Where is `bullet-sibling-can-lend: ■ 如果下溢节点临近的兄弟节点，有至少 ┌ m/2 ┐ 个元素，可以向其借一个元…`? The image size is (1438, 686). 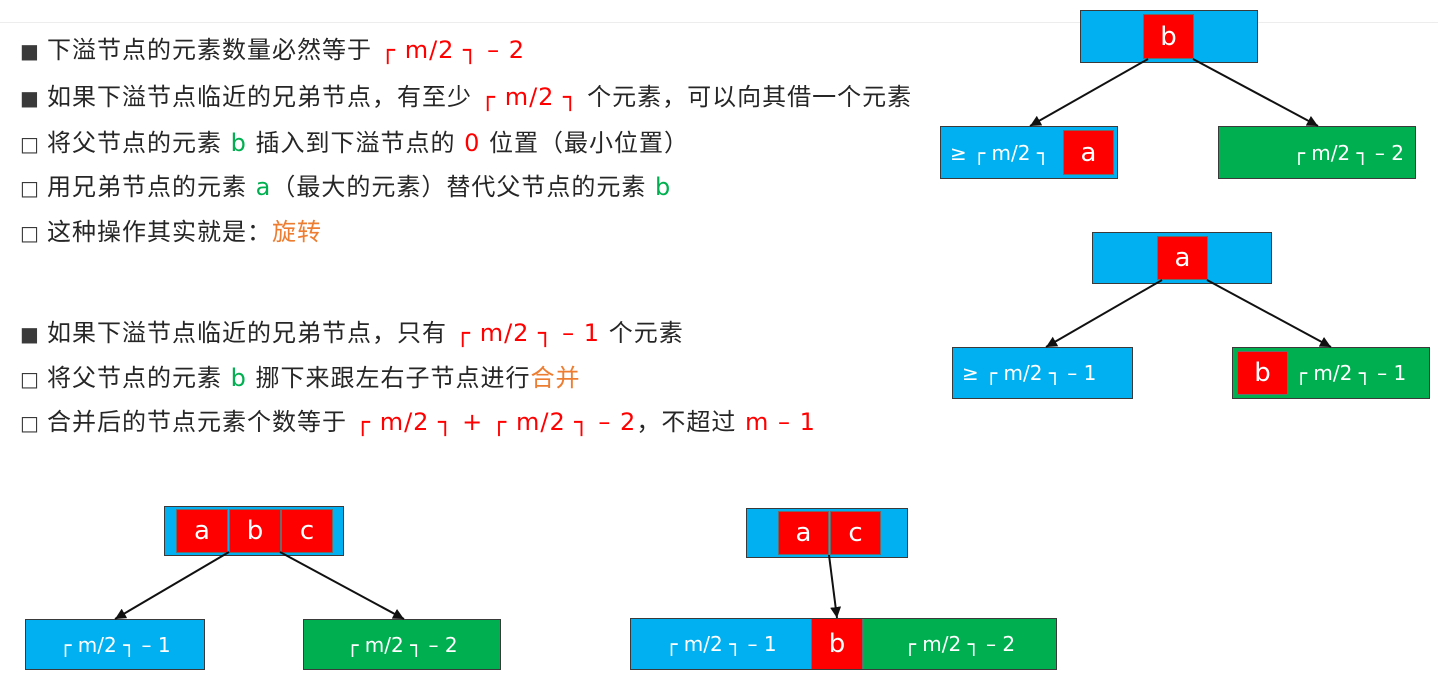 bullet-sibling-can-lend: ■ 如果下溢节点临近的兄弟节点，有至少 ┌ m/2 ┐ 个元素，可以向其借一个元… is located at coordinates (466, 97).